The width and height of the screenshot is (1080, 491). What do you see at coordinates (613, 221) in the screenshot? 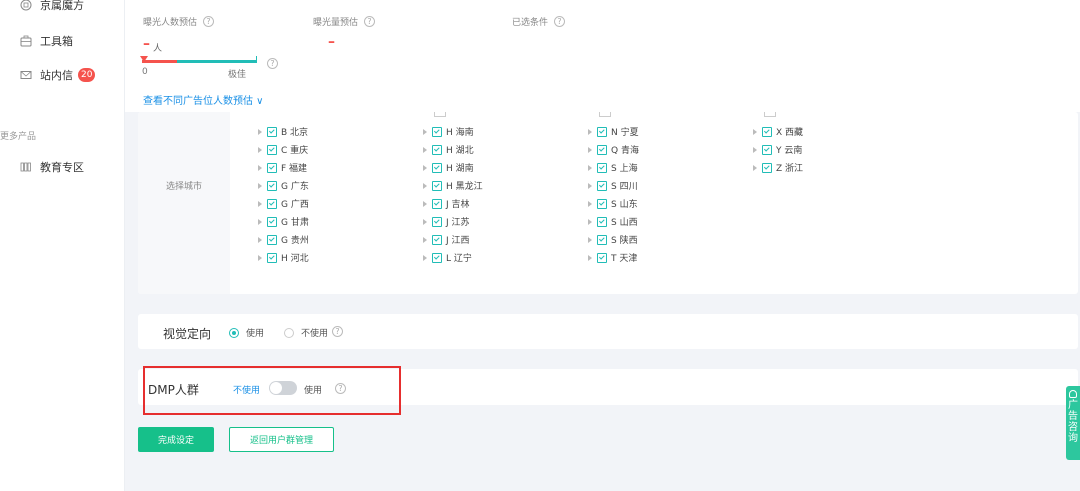
I see `city-checkbox-item: S 山西` at bounding box center [613, 221].